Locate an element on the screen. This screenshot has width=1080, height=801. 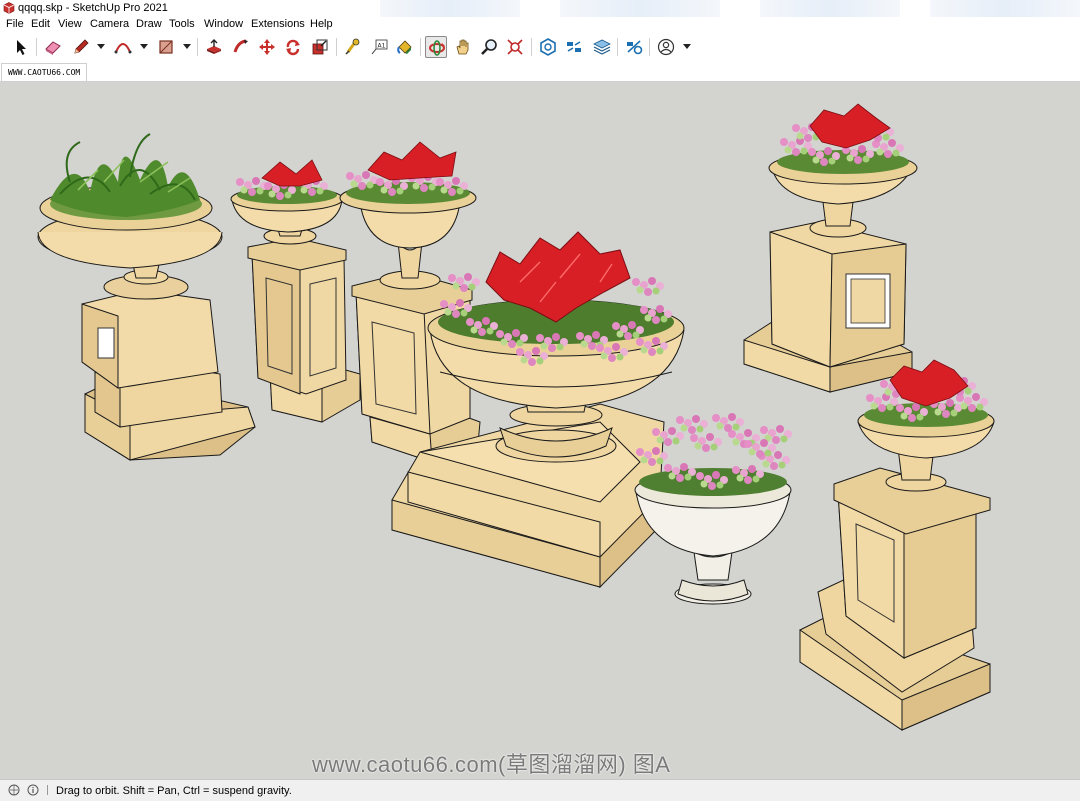
menu-tools: Tools is located at coordinates (182, 24).